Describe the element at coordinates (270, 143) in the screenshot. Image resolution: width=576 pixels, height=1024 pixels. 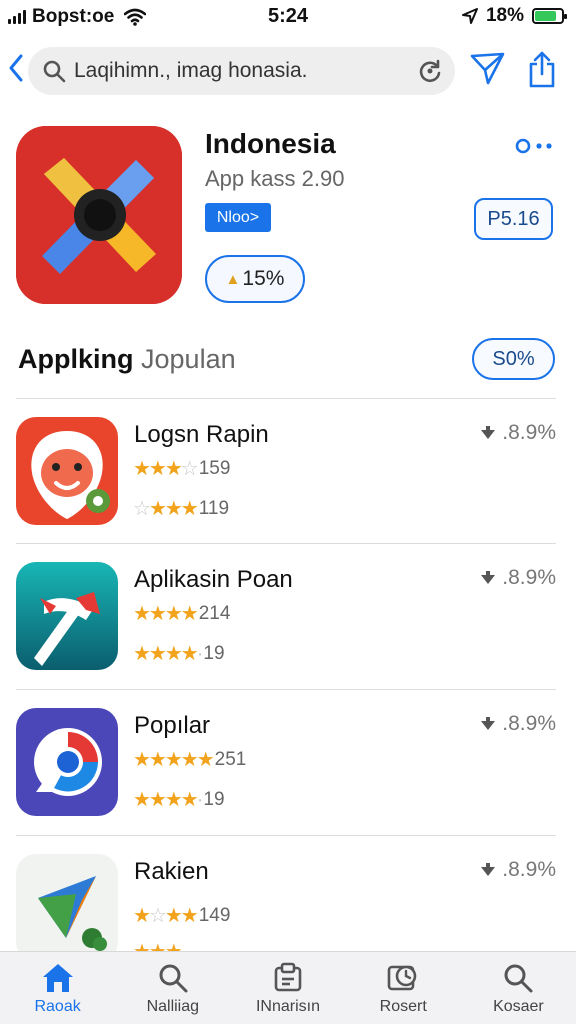
I see `app-title: Indonesia` at that location.